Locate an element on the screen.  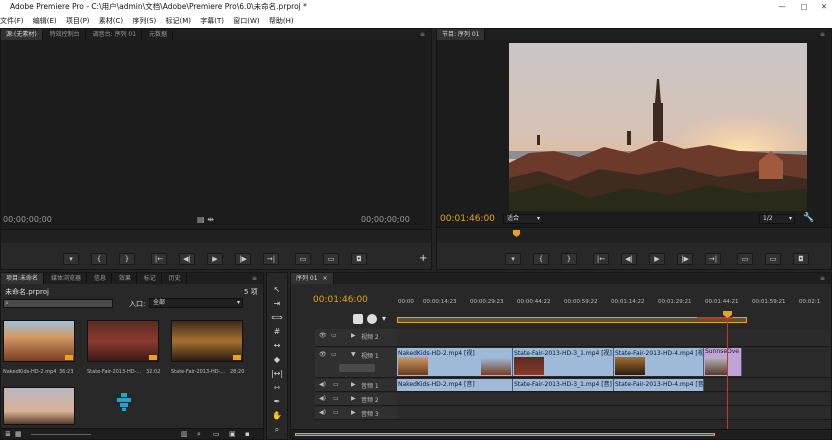
tab-effects: 效果 is located at coordinates (125, 278).